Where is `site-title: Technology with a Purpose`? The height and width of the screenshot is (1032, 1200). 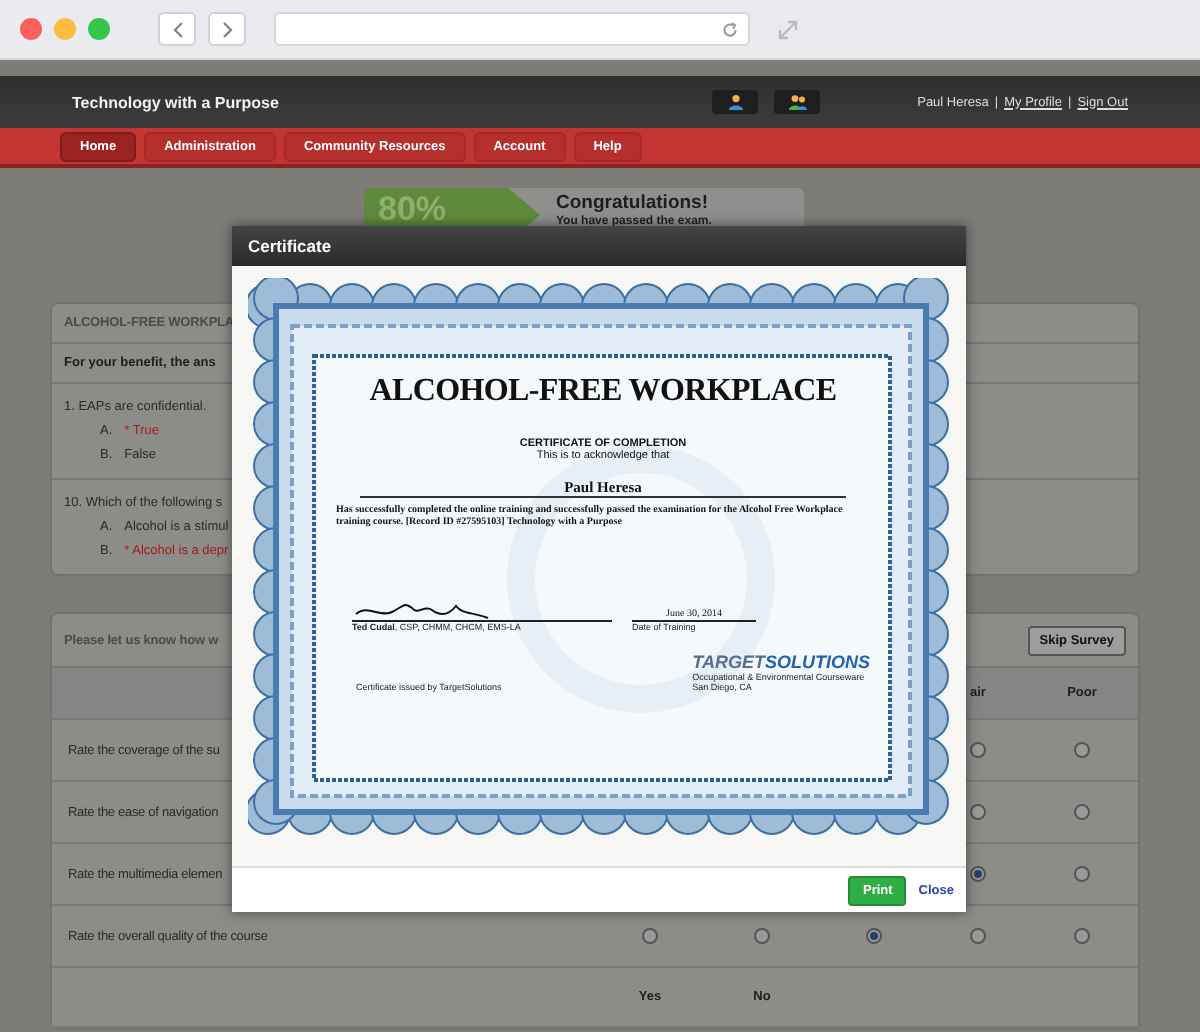
site-title: Technology with a Purpose is located at coordinates (176, 102).